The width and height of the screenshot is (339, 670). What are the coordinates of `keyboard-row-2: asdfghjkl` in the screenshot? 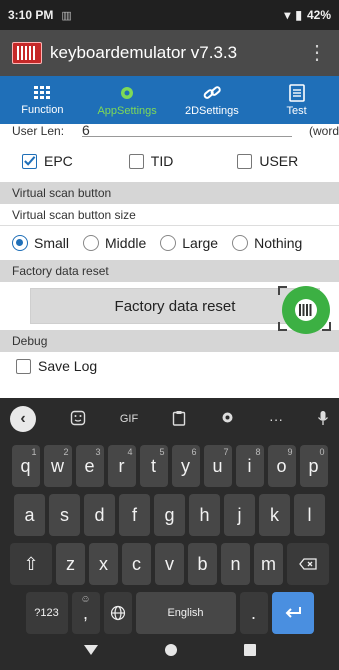 It's located at (169, 516).